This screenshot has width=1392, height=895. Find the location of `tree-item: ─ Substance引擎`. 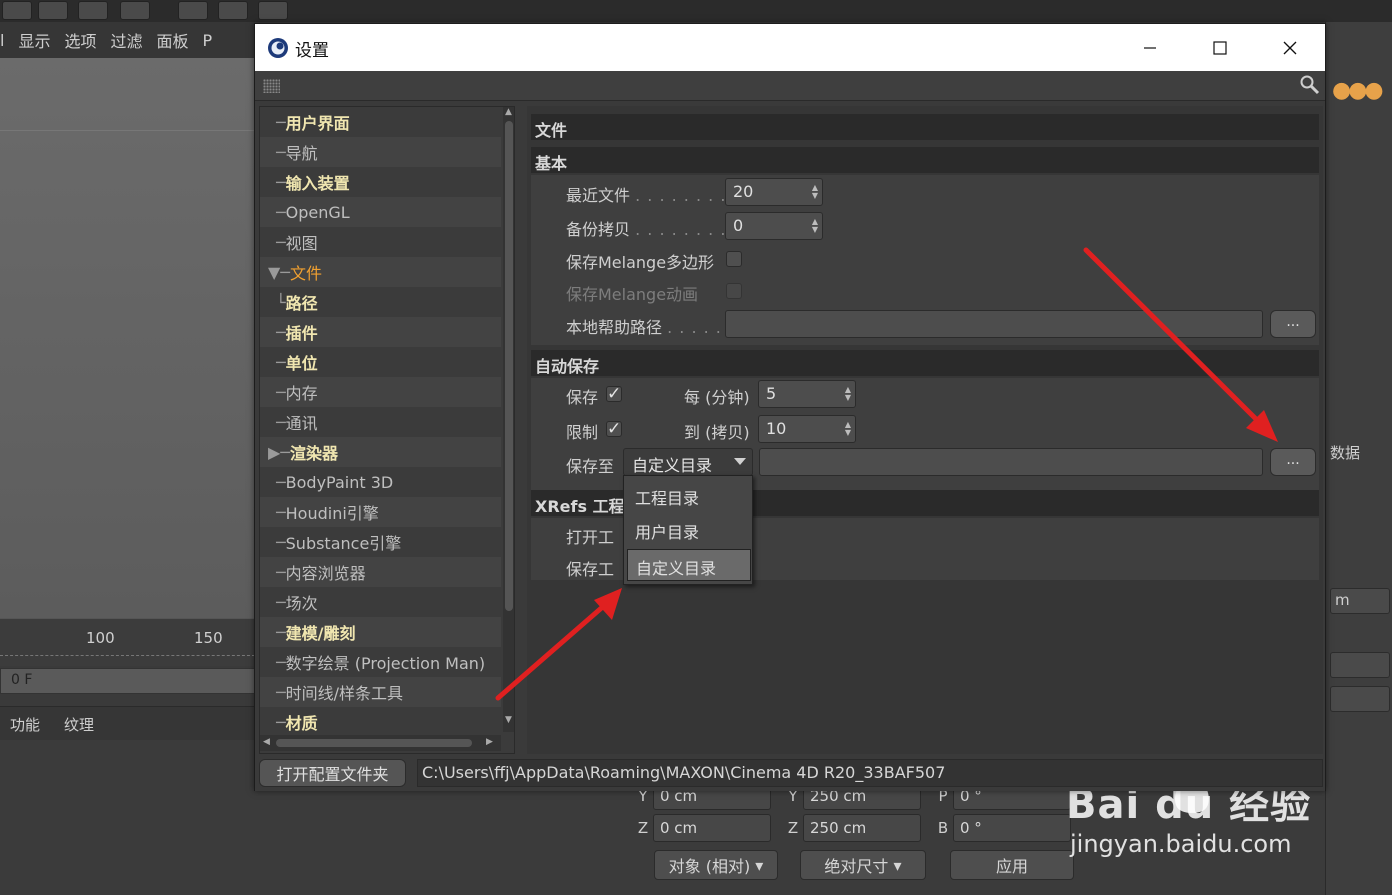

tree-item: ─ Substance引擎 is located at coordinates (380, 542).